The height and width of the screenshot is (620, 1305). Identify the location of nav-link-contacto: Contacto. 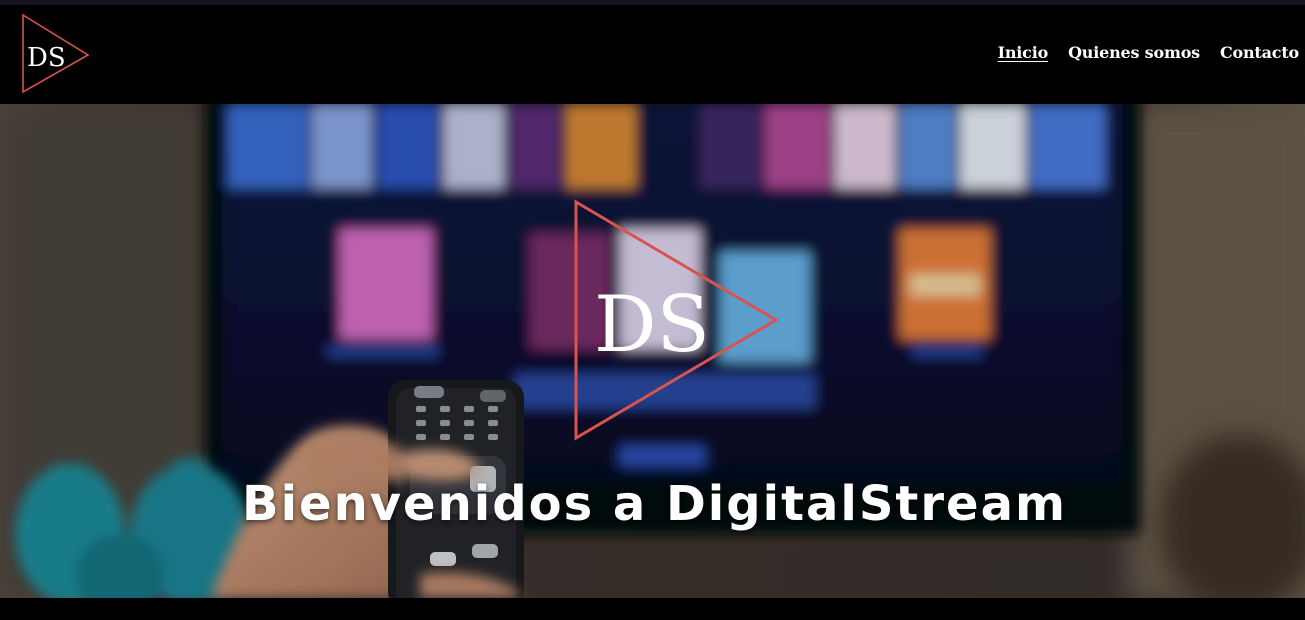
(1259, 52).